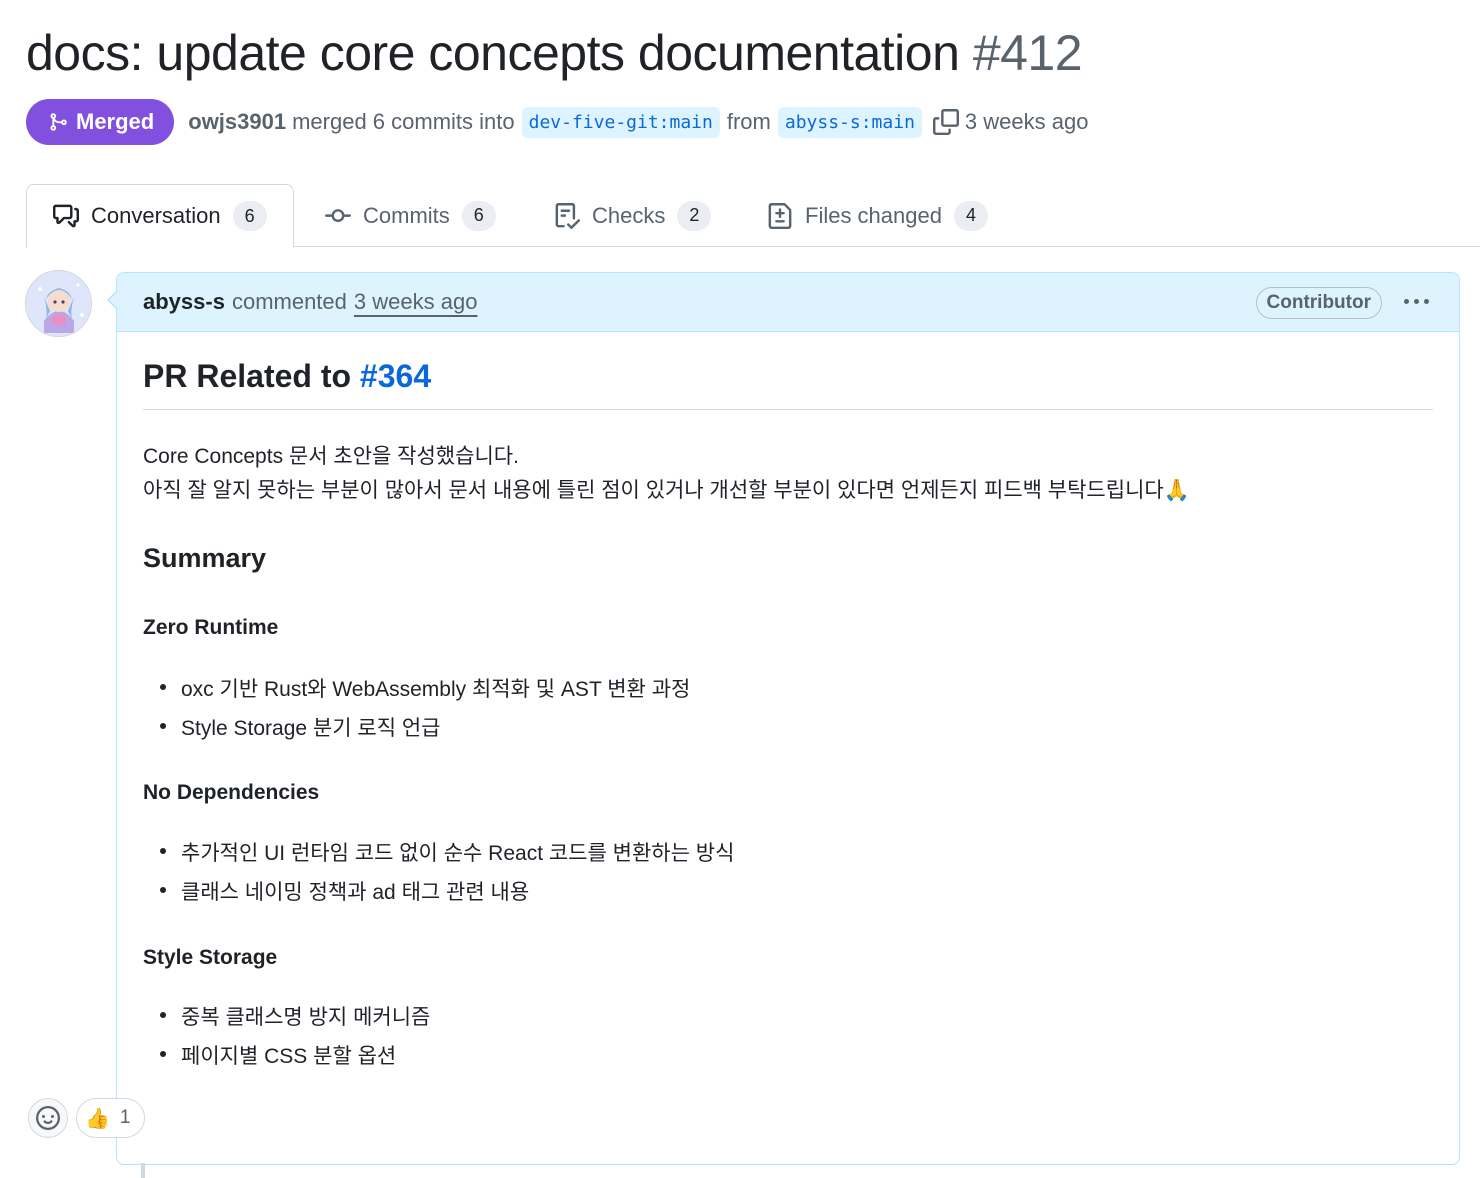  What do you see at coordinates (113, 300) in the screenshot?
I see `comment-pointer-fill` at bounding box center [113, 300].